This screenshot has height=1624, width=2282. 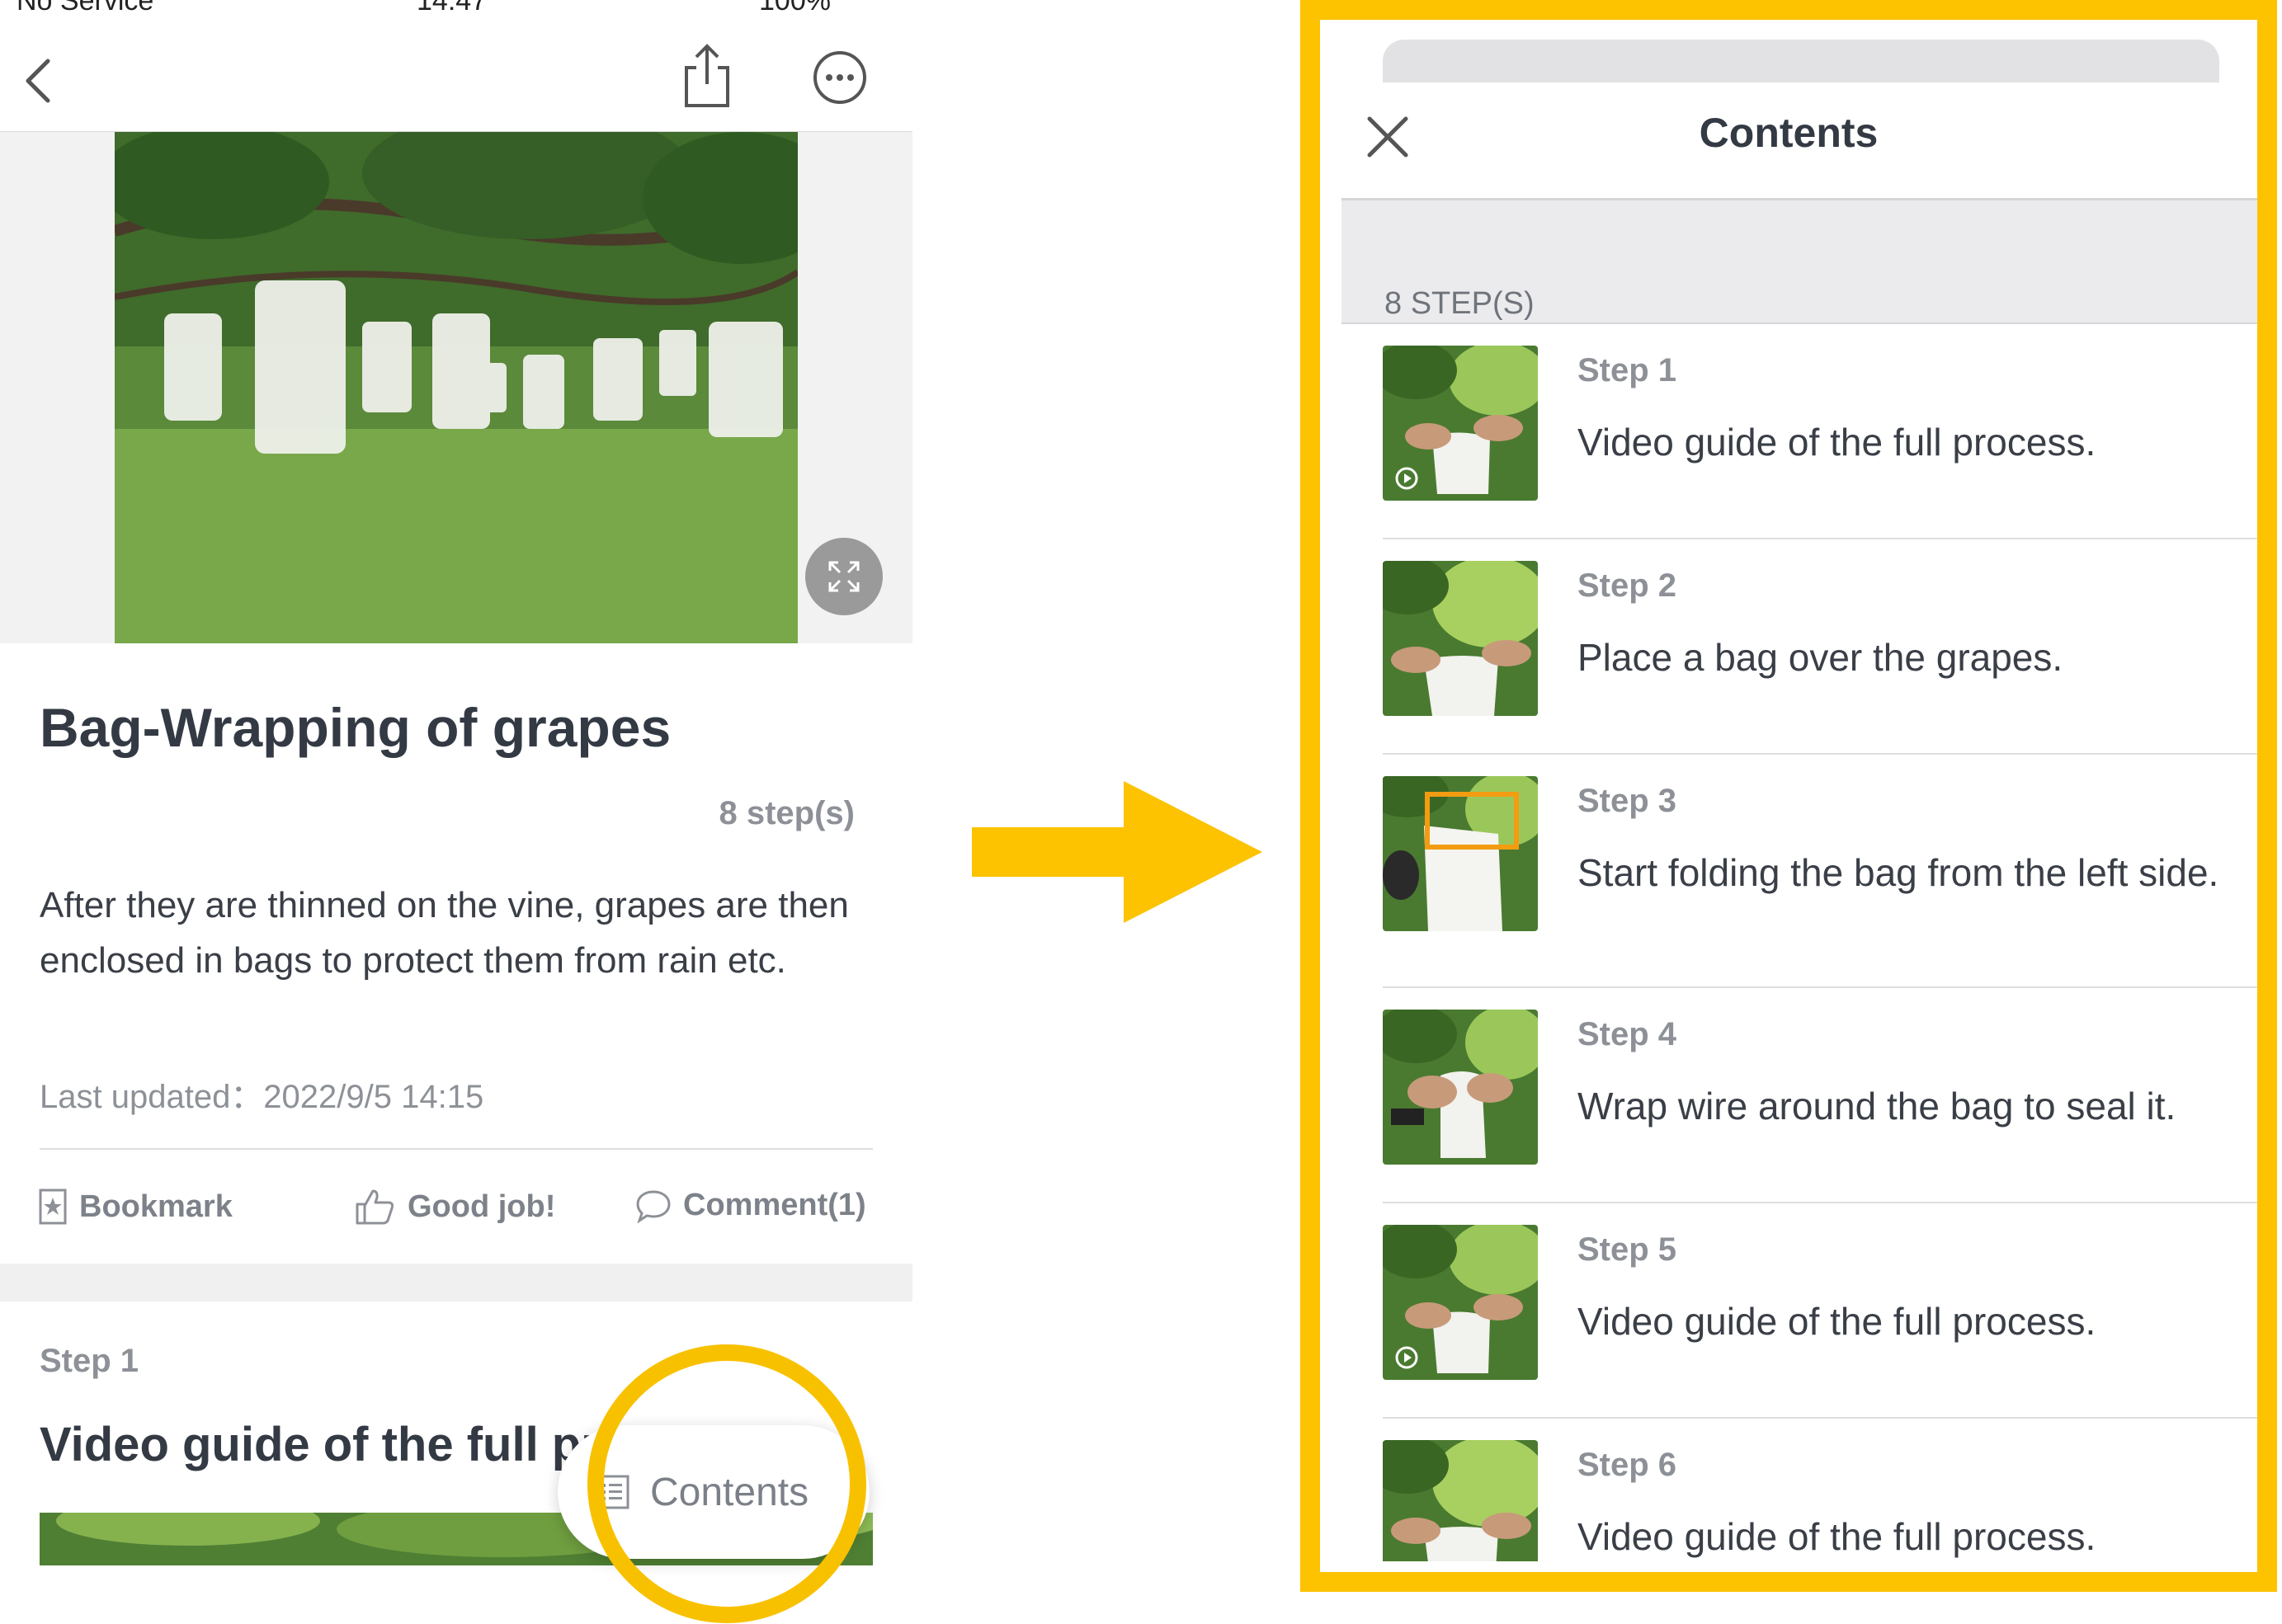 I want to click on last-updated-label: Last updated：2022/9/5 14:15, so click(x=262, y=1097).